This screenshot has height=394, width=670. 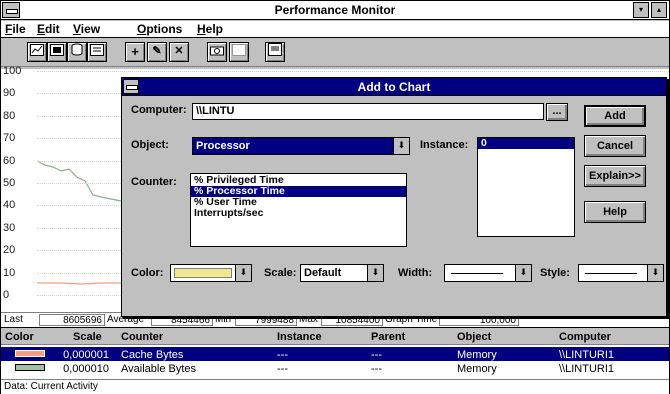 I want to click on menu-bar: File Edit View Options Help, so click(x=335, y=29).